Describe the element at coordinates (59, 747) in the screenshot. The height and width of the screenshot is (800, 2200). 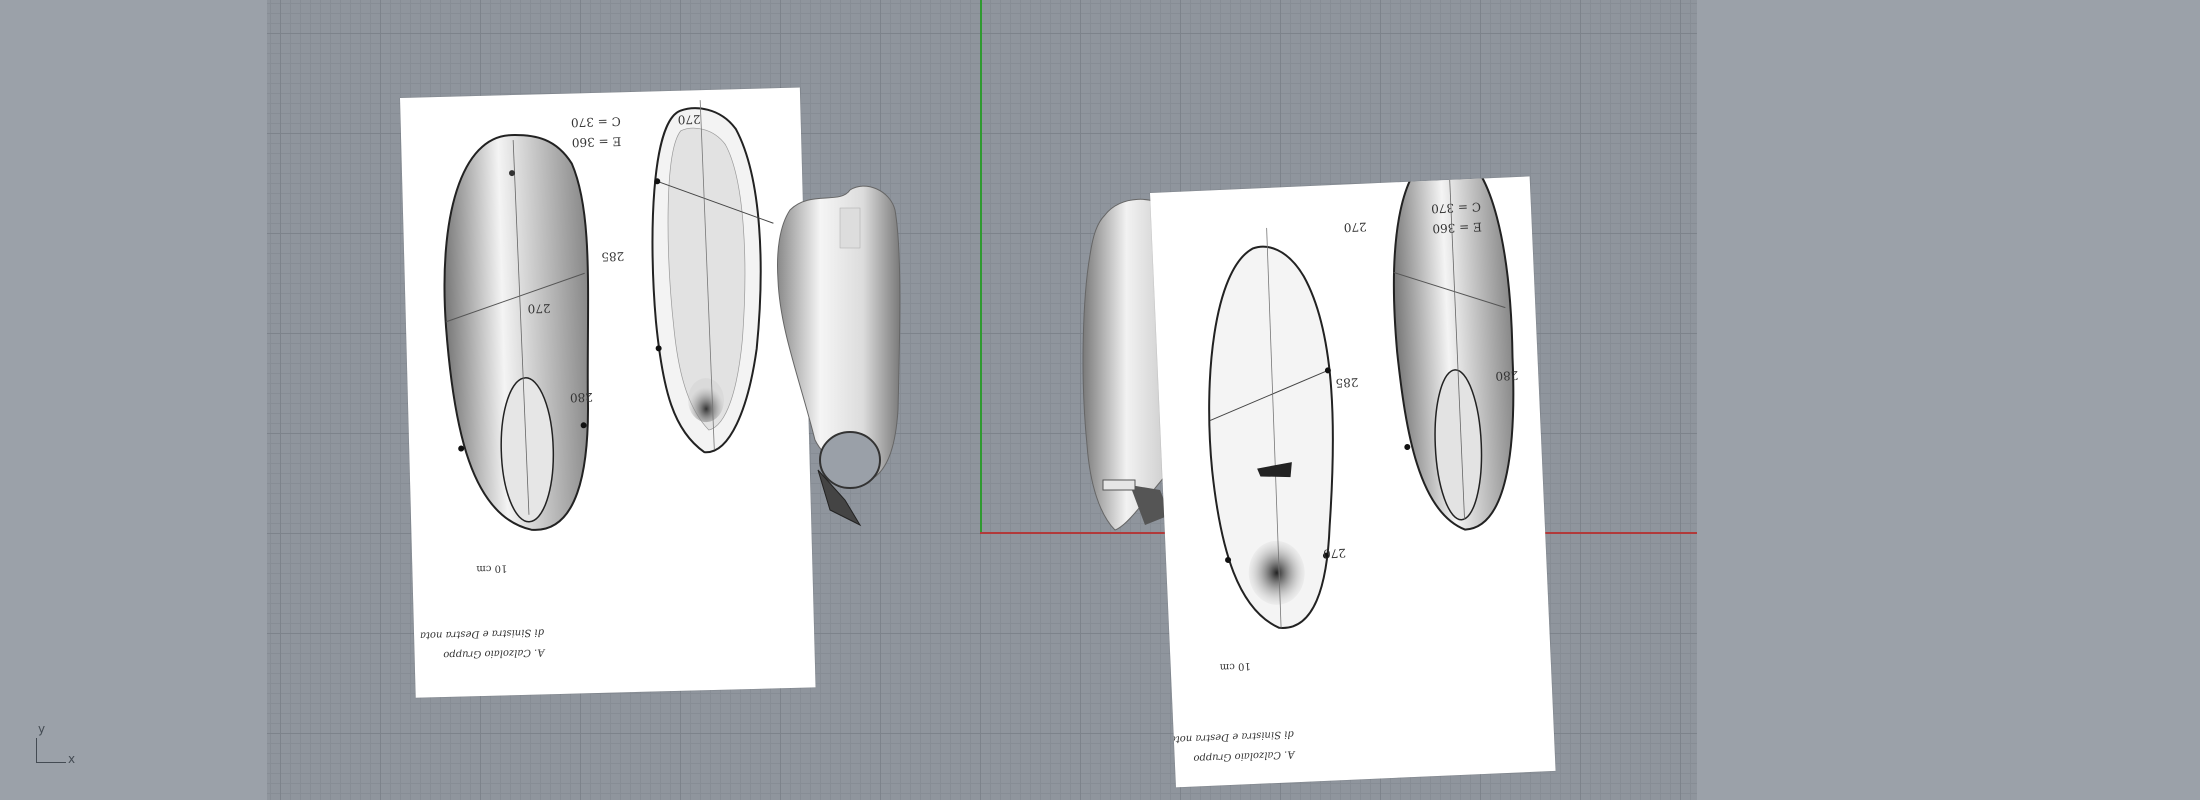
I see `axis-triad: y x` at that location.